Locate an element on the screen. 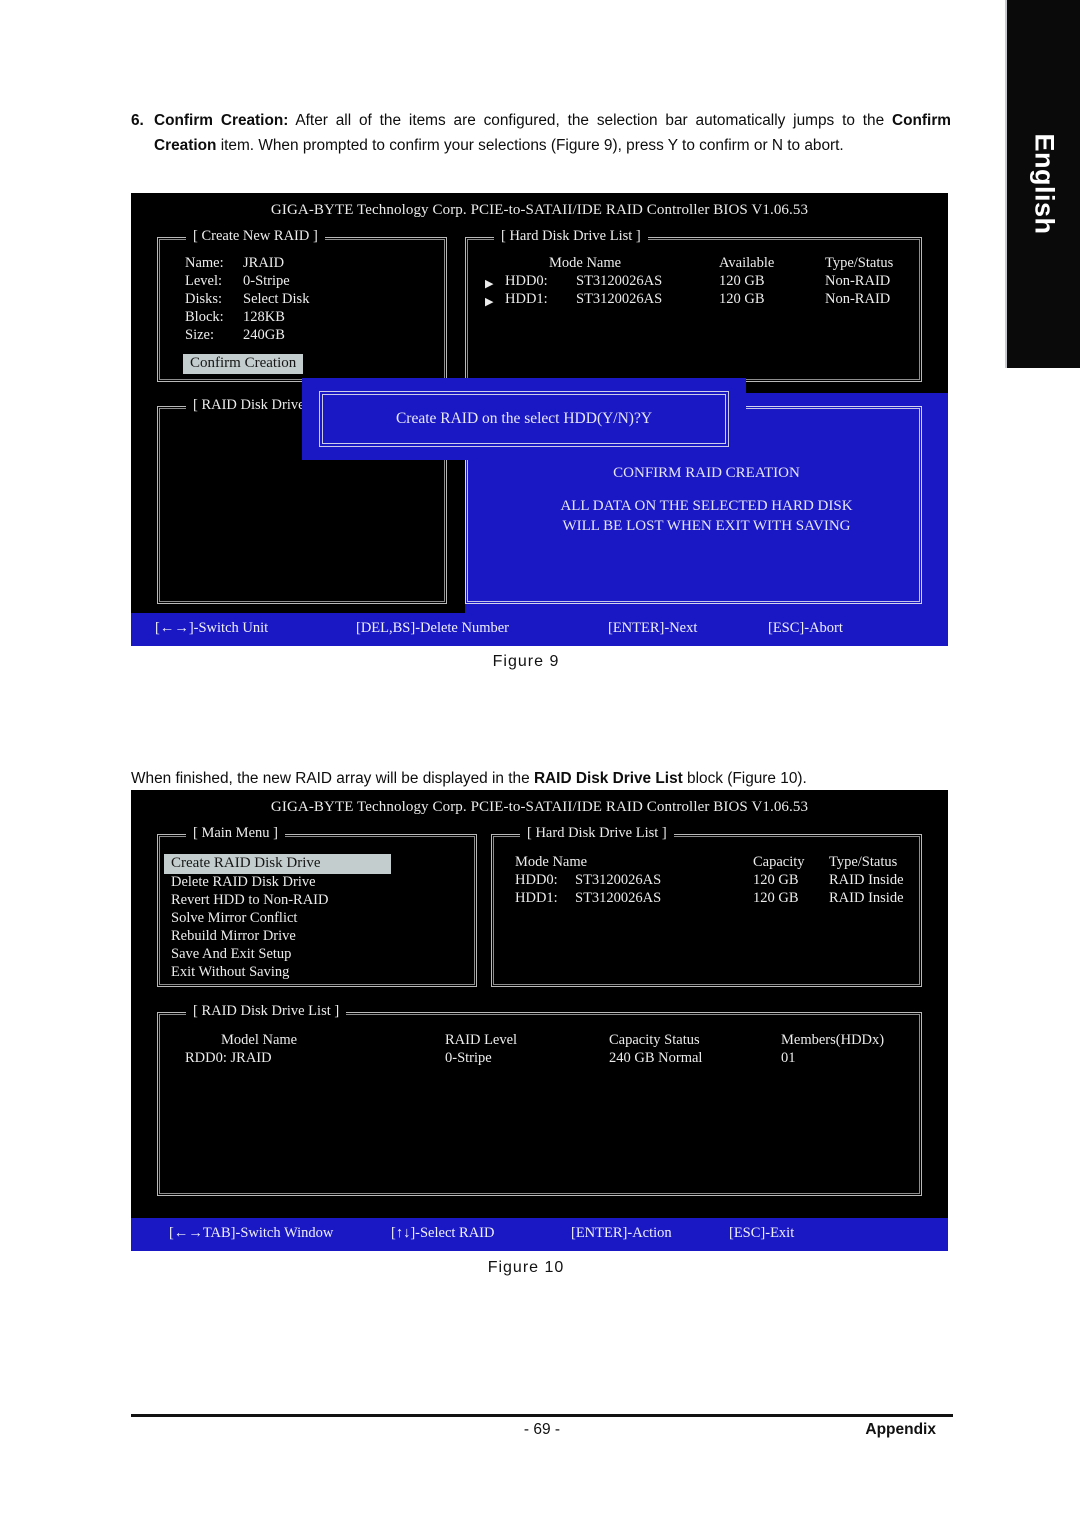 This screenshot has width=1080, height=1529. menu-item-rebuild-mirror-drive: Rebuild Mirror Drive is located at coordinates (233, 936).